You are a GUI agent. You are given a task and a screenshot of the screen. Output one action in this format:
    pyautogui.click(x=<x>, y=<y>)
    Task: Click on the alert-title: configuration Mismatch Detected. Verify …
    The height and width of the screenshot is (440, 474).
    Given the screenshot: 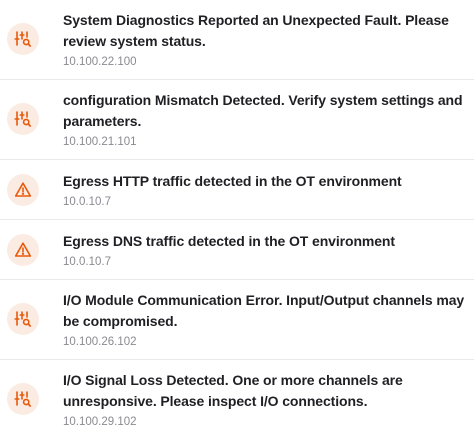 What is the action you would take?
    pyautogui.click(x=263, y=110)
    